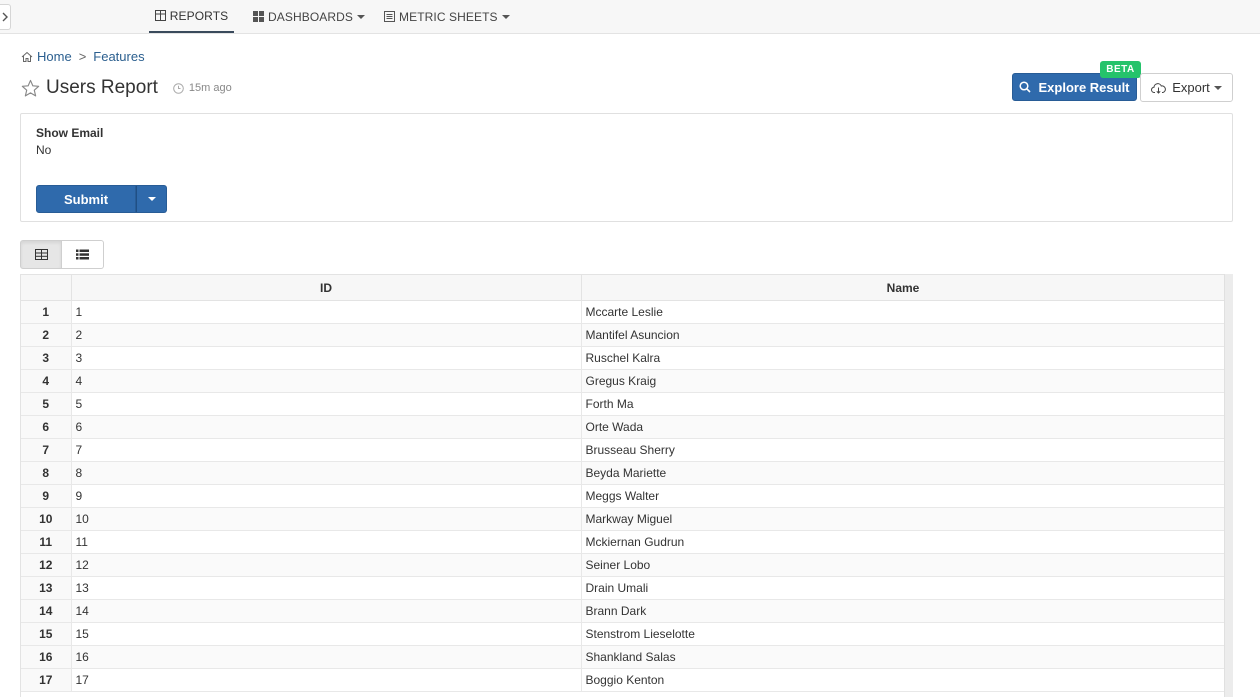  I want to click on view-toggle, so click(62, 254).